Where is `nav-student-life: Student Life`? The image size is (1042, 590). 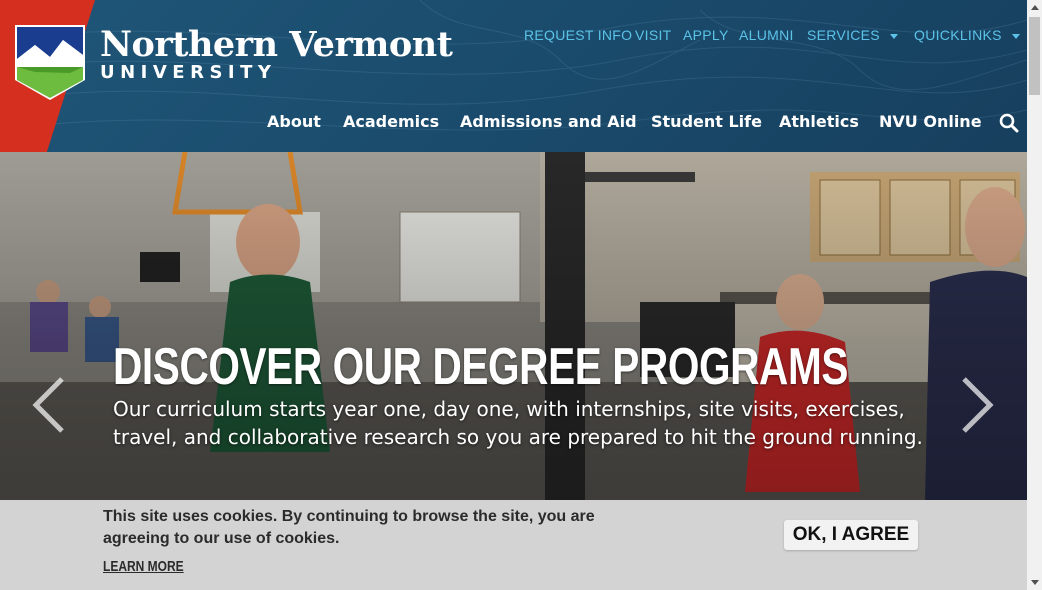
nav-student-life: Student Life is located at coordinates (706, 121).